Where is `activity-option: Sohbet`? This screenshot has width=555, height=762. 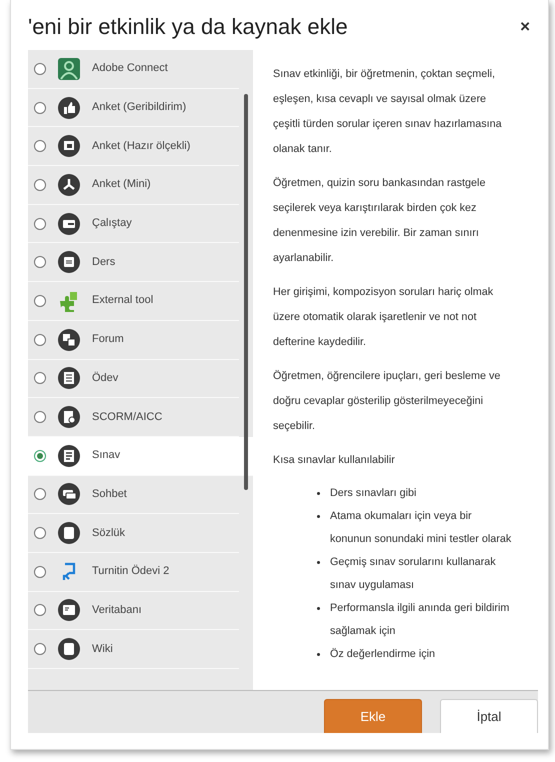 activity-option: Sohbet is located at coordinates (133, 495).